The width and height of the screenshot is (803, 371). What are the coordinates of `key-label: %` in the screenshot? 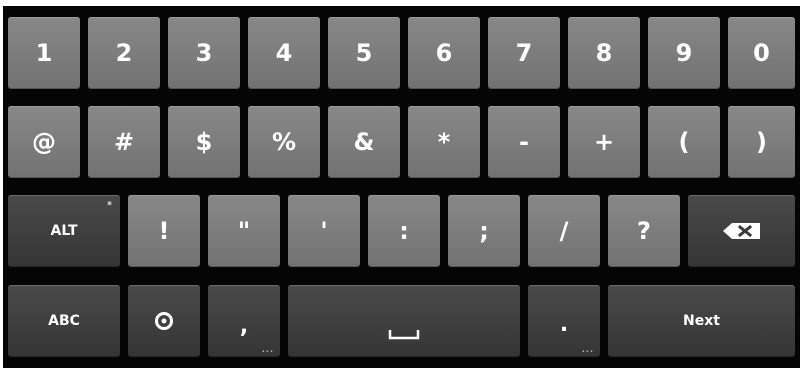 It's located at (284, 142).